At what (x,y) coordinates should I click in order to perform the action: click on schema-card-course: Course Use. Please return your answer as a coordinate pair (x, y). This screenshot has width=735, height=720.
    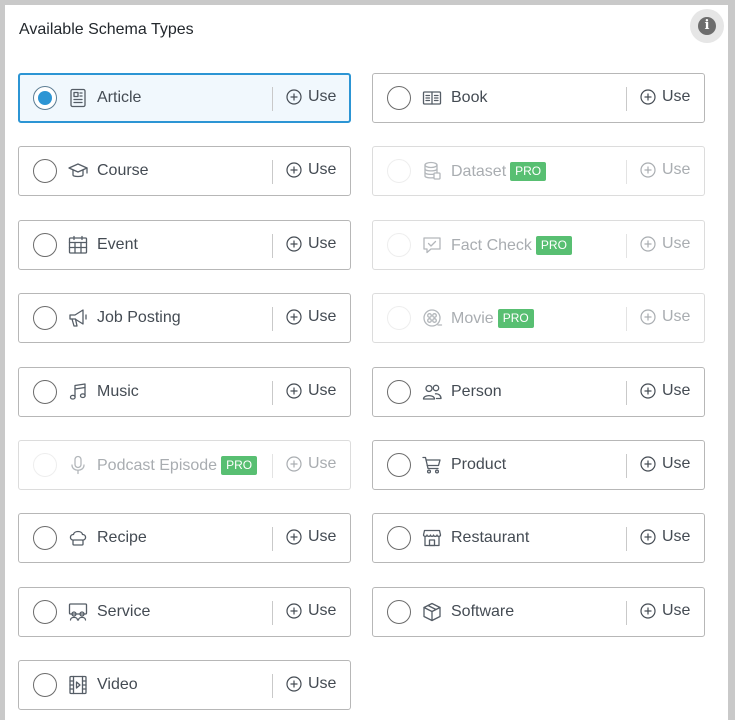
    Looking at the image, I should click on (184, 171).